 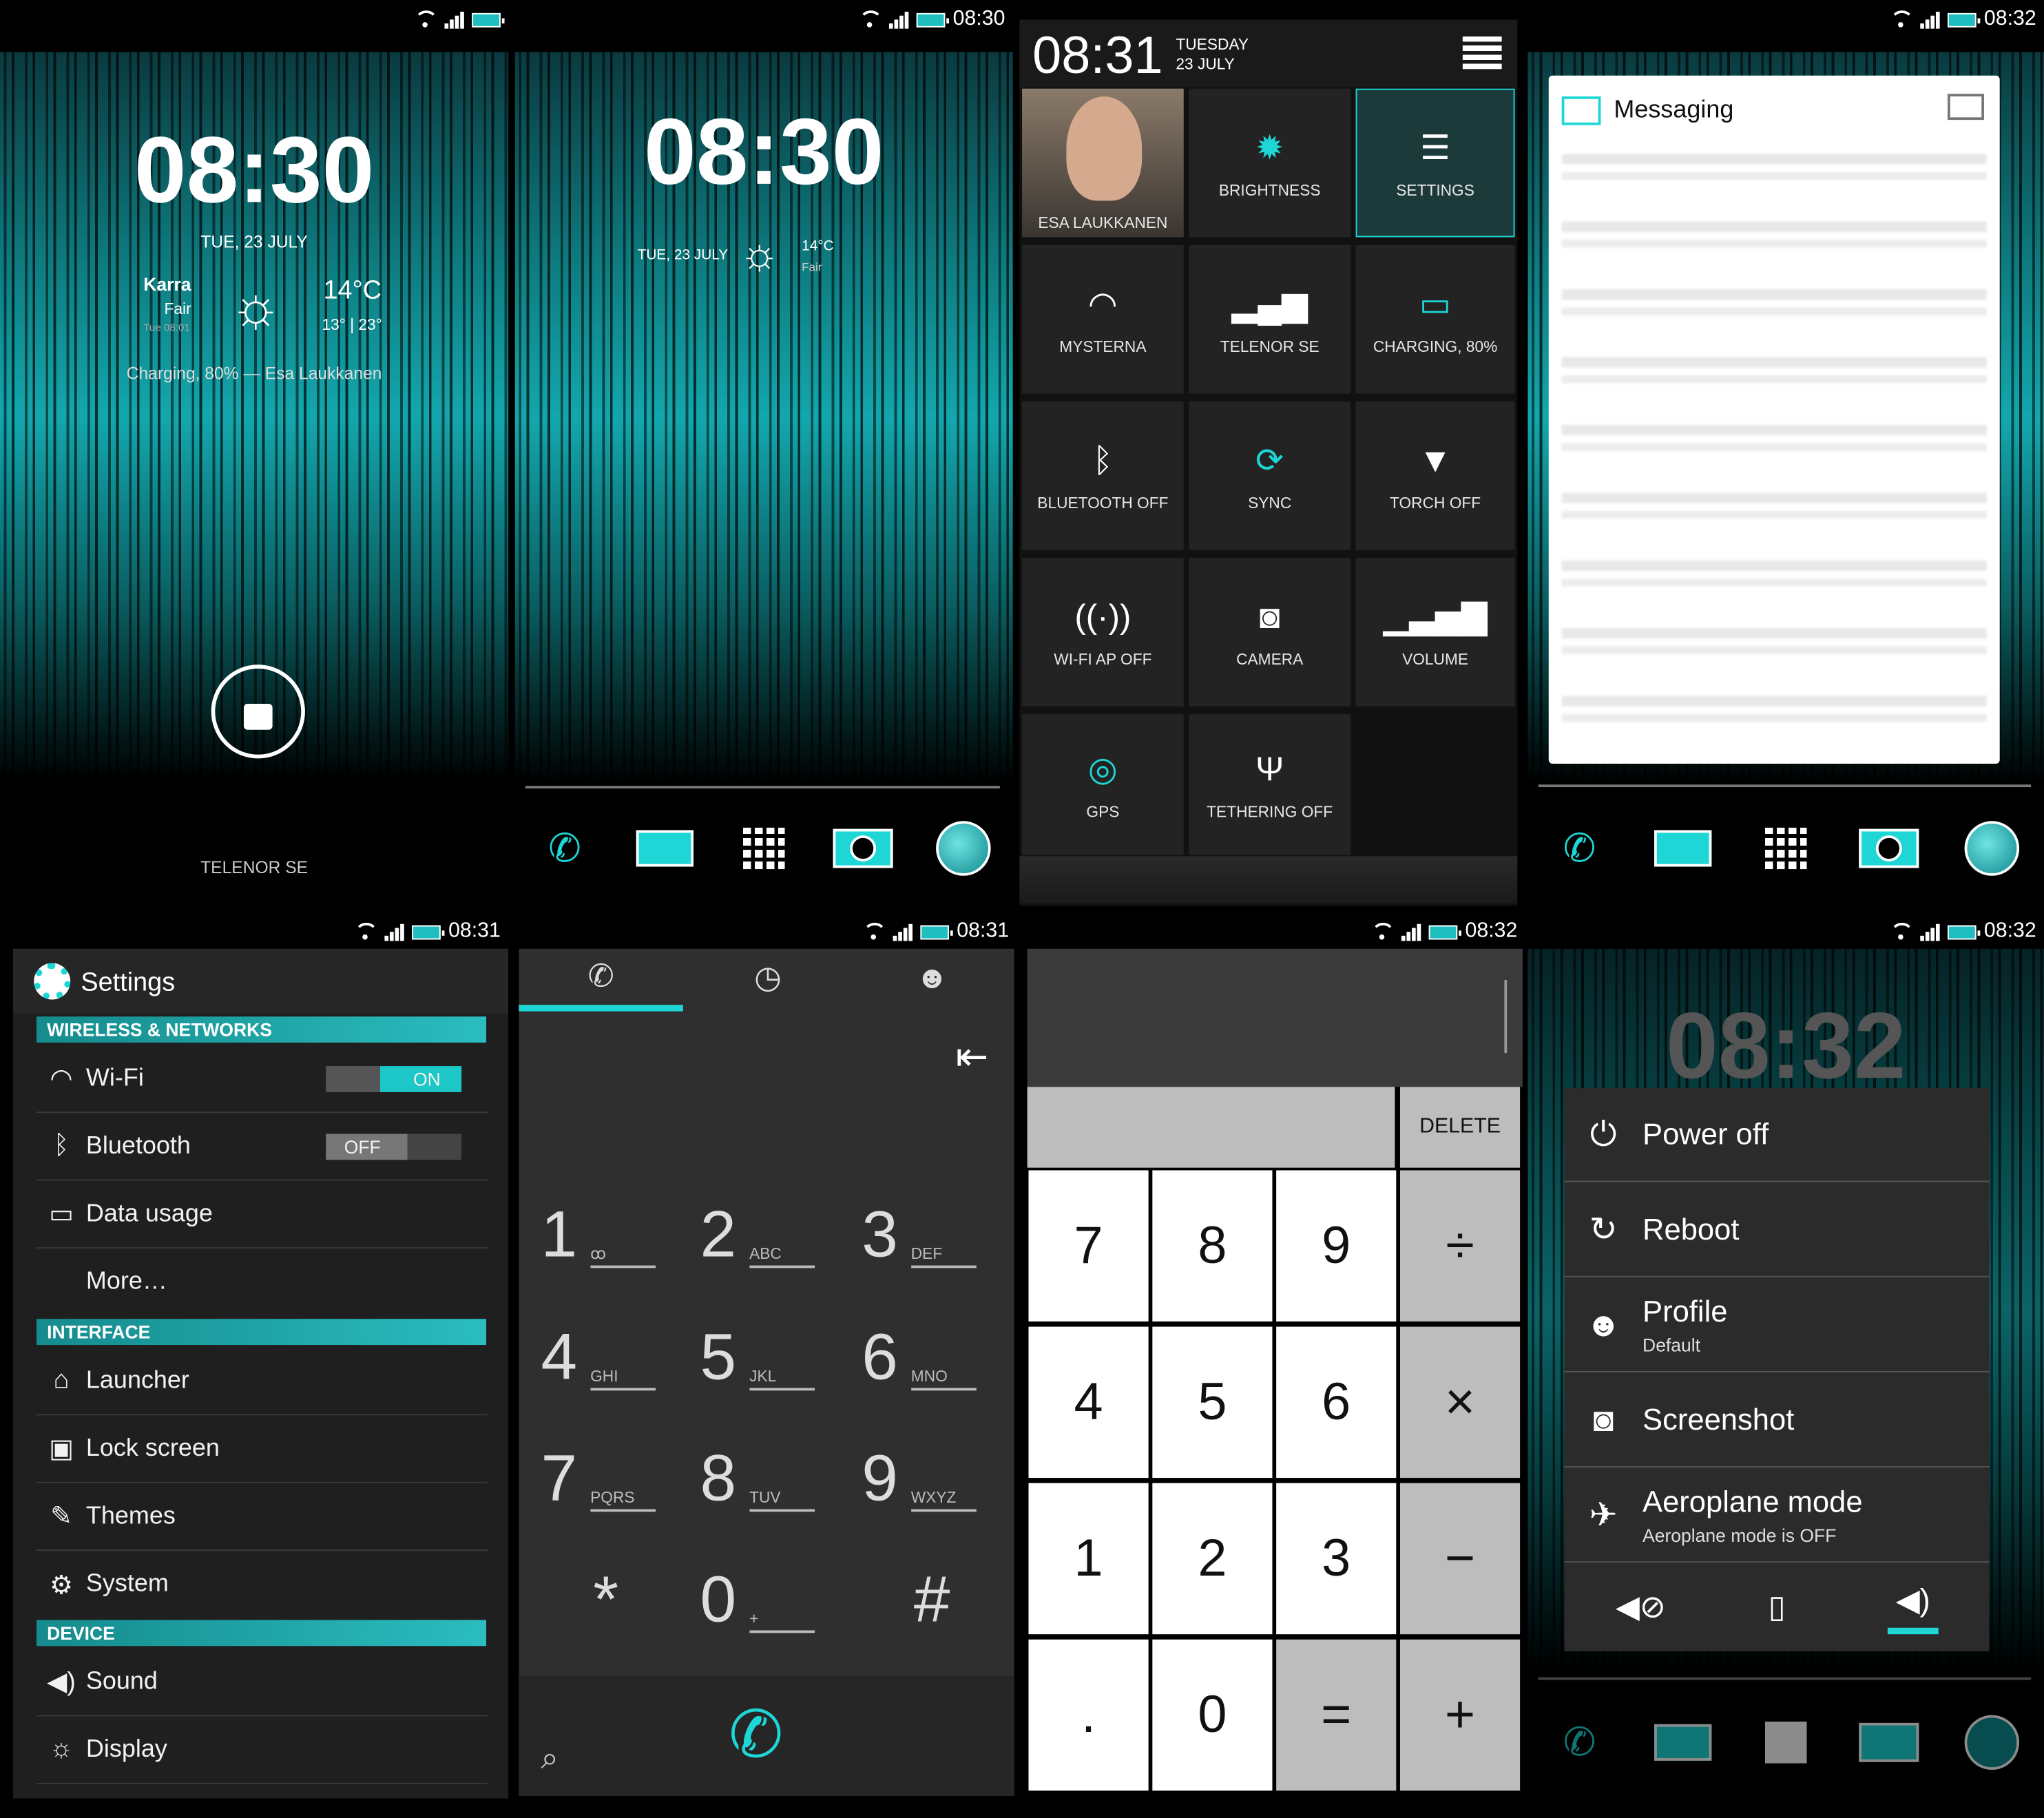 What do you see at coordinates (757, 1478) in the screenshot?
I see `dialpad-key-8: 8 TUV` at bounding box center [757, 1478].